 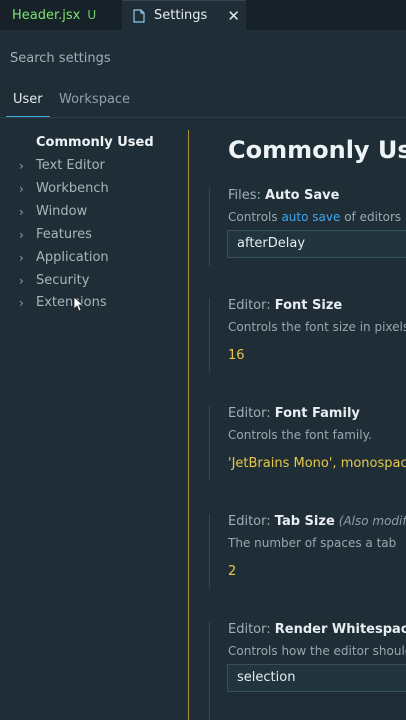 I want to click on tab-header-jsx: Header.jsx U, so click(x=61, y=15).